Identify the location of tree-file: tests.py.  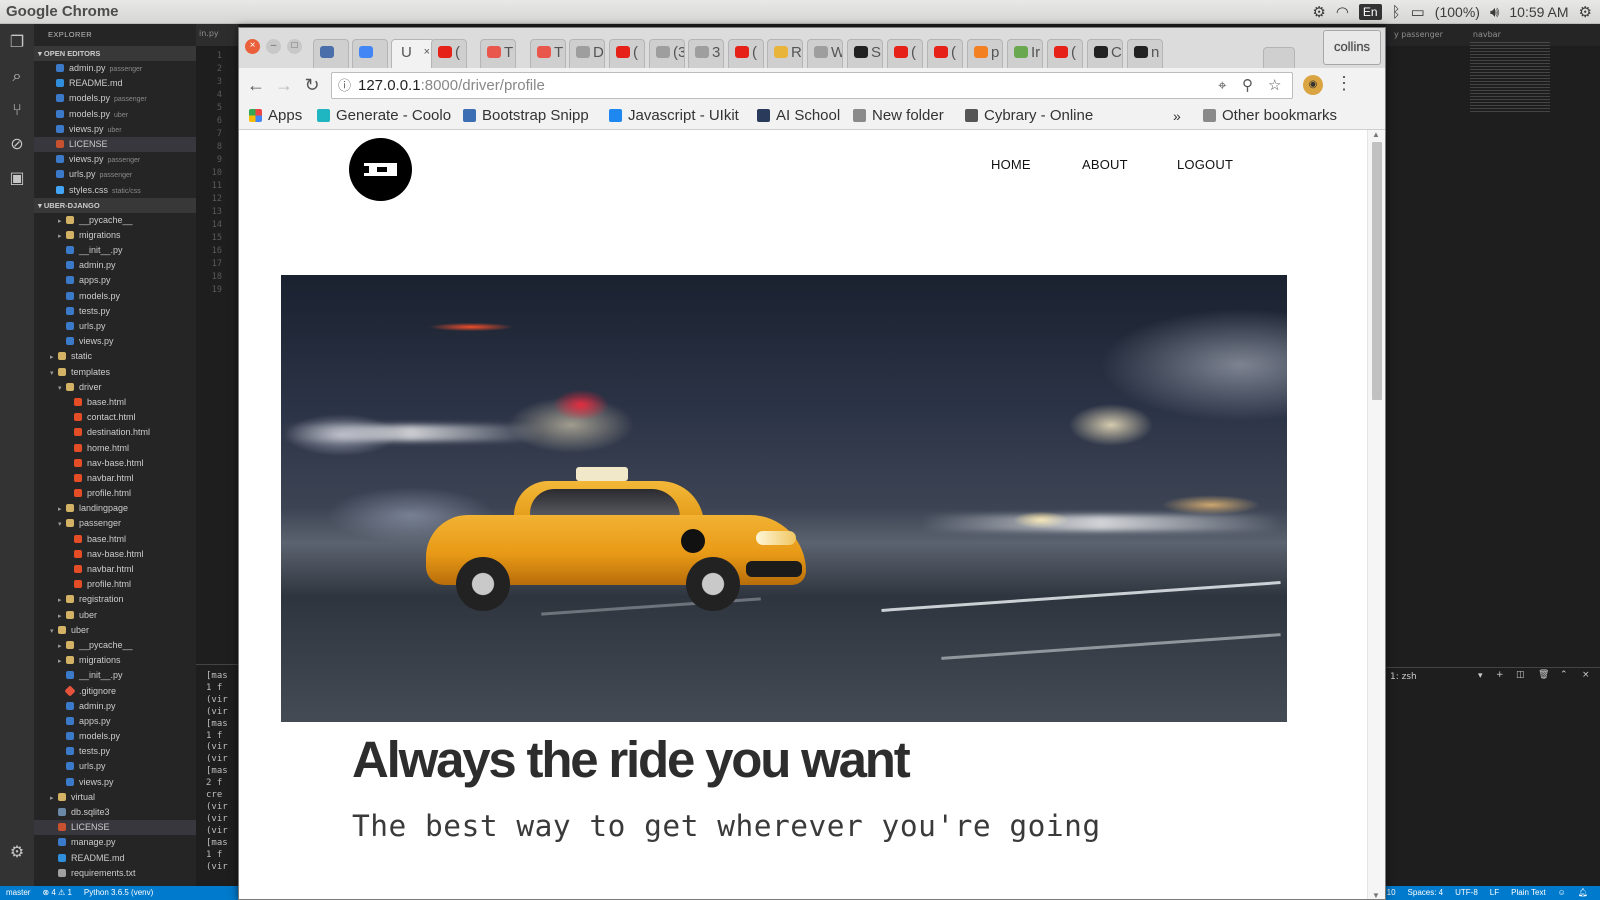
(115, 311).